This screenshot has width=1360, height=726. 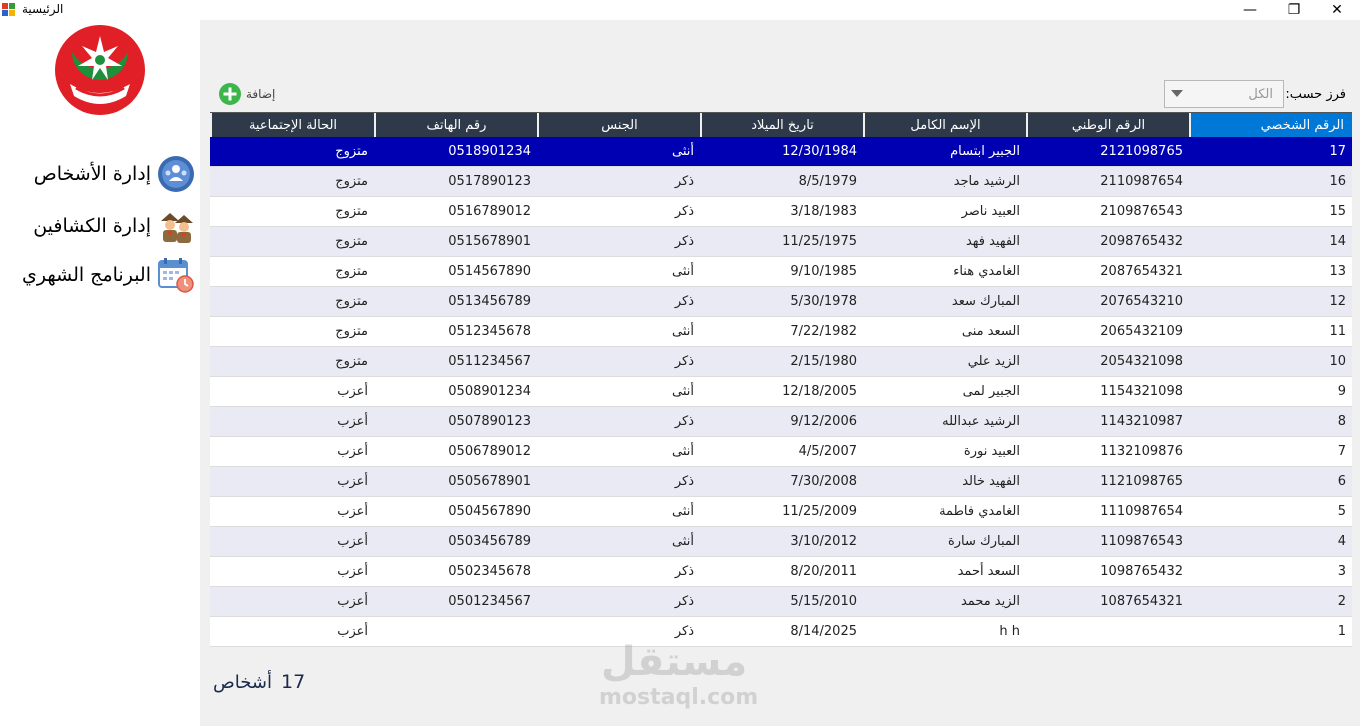 I want to click on column-full-name-cell: السعد منى, so click(x=990, y=331).